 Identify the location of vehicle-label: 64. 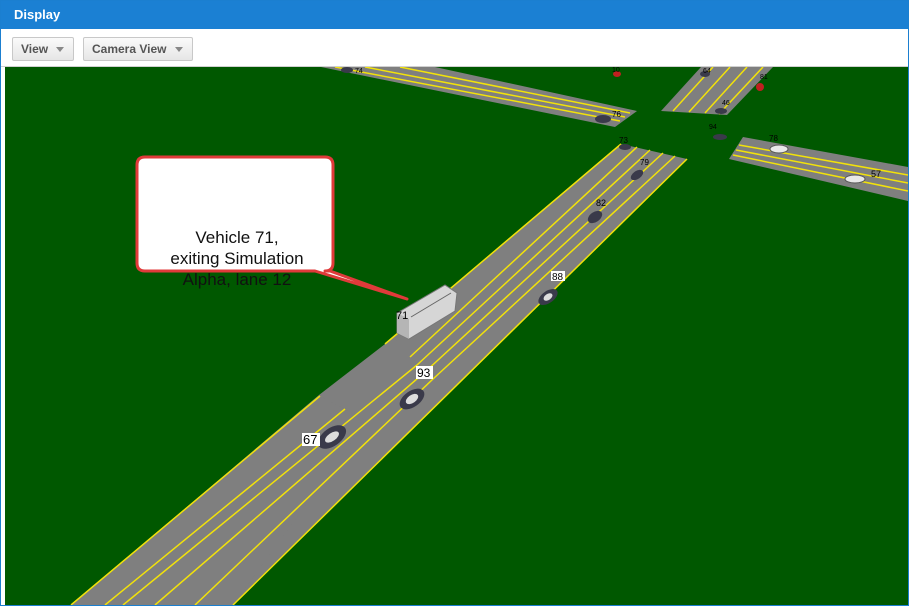
(707, 71).